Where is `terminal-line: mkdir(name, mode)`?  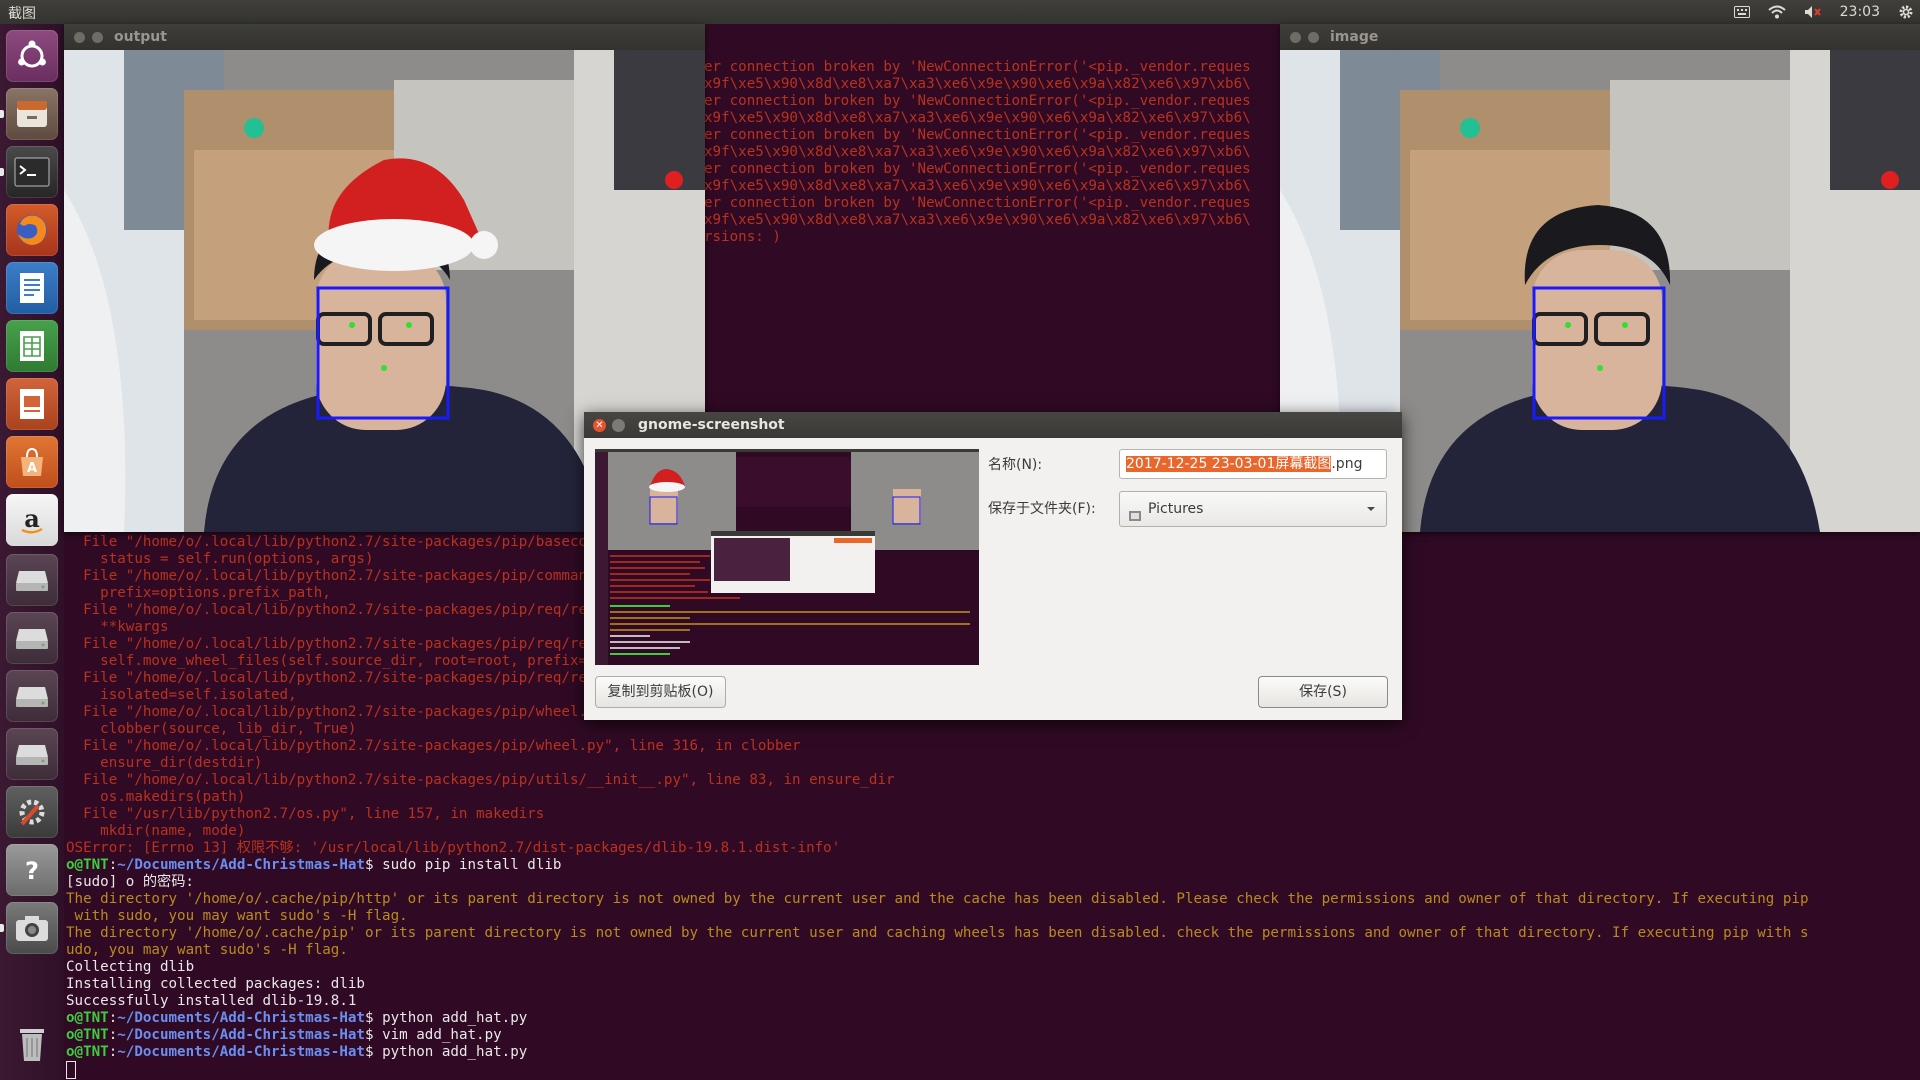 terminal-line: mkdir(name, mode) is located at coordinates (156, 831).